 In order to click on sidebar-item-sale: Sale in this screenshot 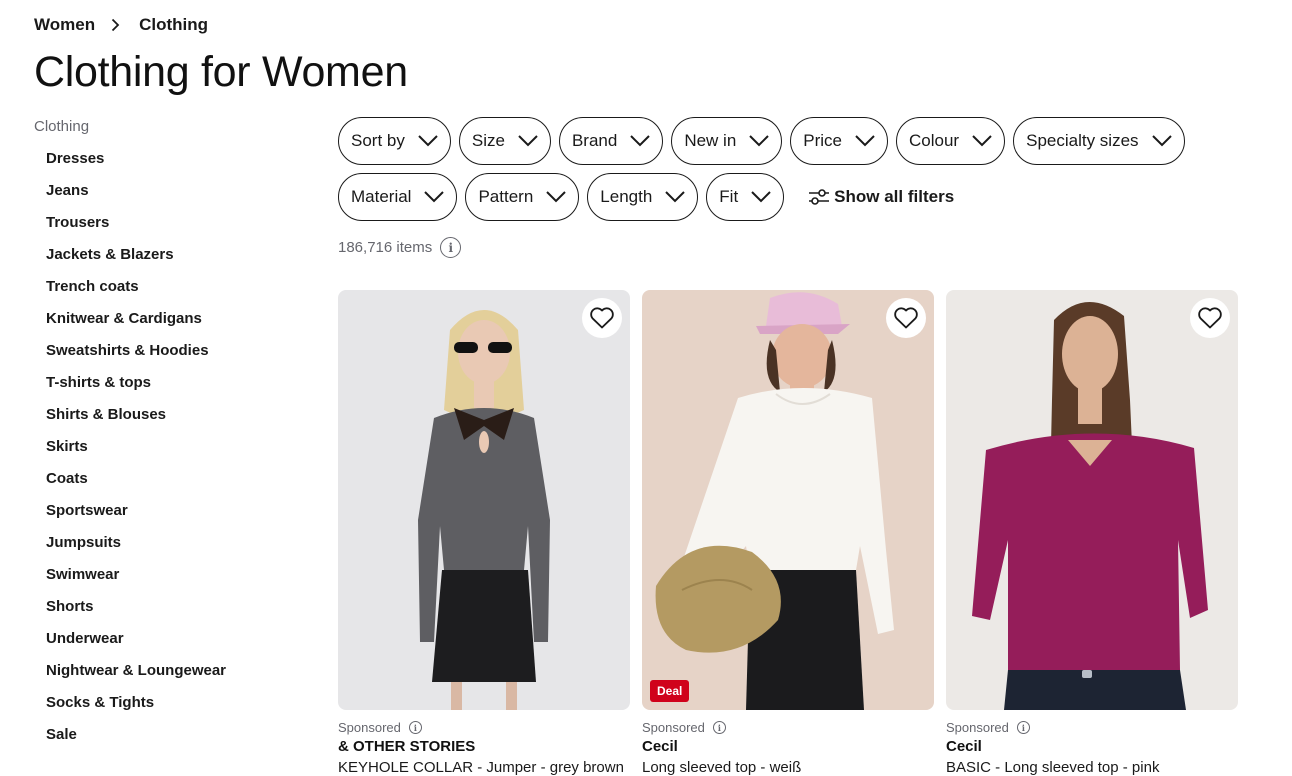, I will do `click(136, 742)`.